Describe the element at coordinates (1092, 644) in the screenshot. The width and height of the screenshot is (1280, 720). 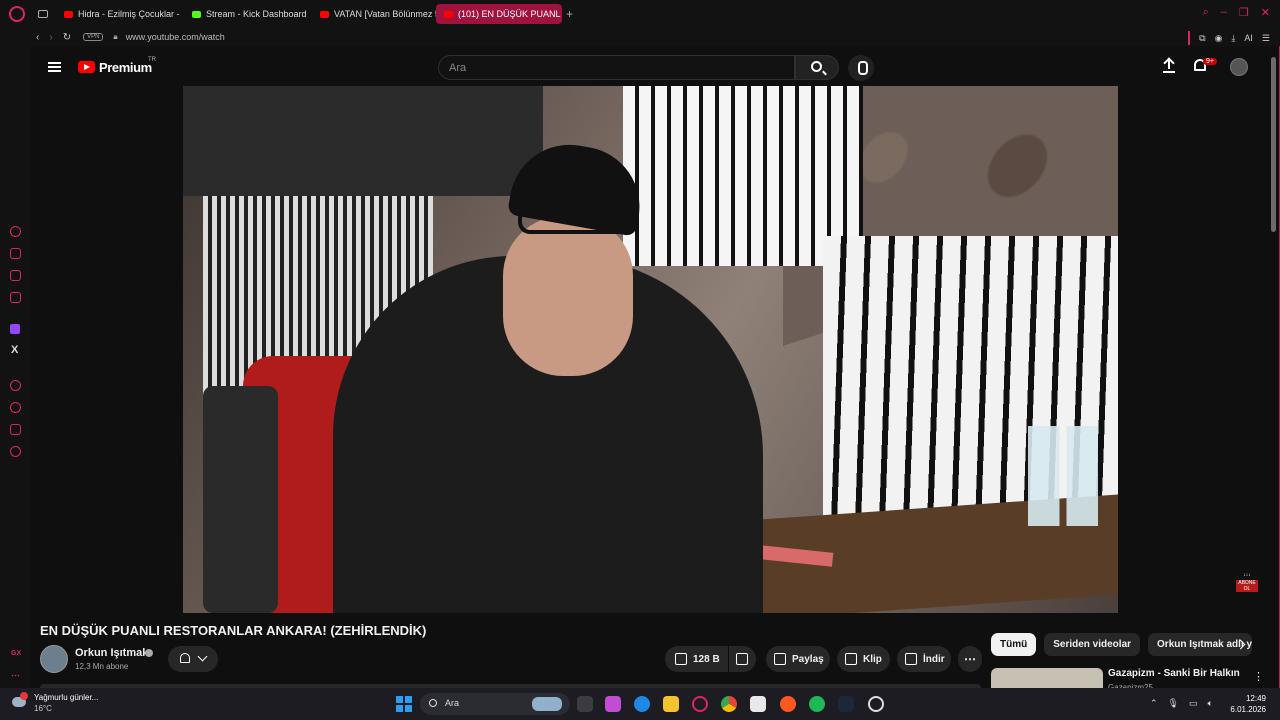
I see `chip-series: Seriden videolar` at that location.